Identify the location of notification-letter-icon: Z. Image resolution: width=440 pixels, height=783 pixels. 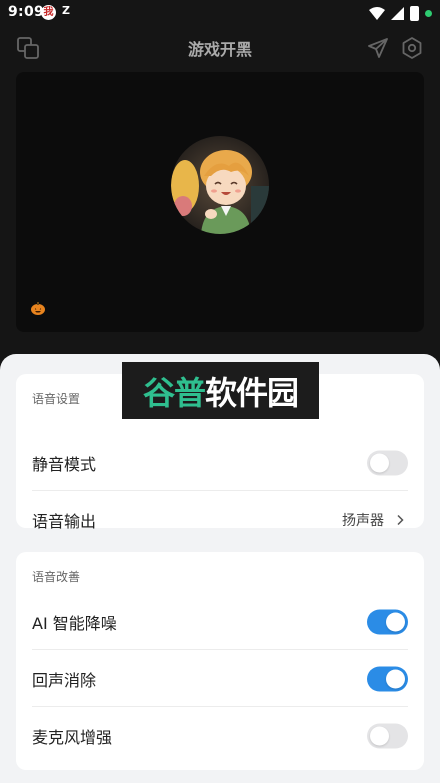
(66, 10).